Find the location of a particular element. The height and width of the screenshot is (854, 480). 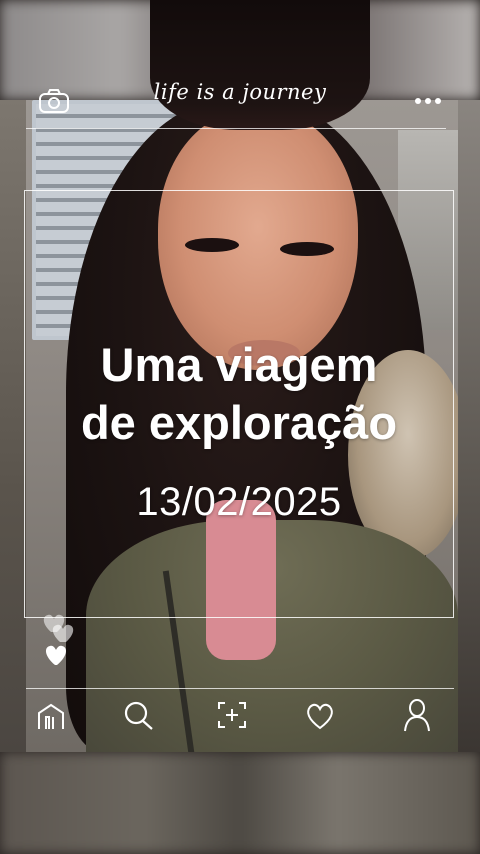

profile-icon is located at coordinates (417, 715).